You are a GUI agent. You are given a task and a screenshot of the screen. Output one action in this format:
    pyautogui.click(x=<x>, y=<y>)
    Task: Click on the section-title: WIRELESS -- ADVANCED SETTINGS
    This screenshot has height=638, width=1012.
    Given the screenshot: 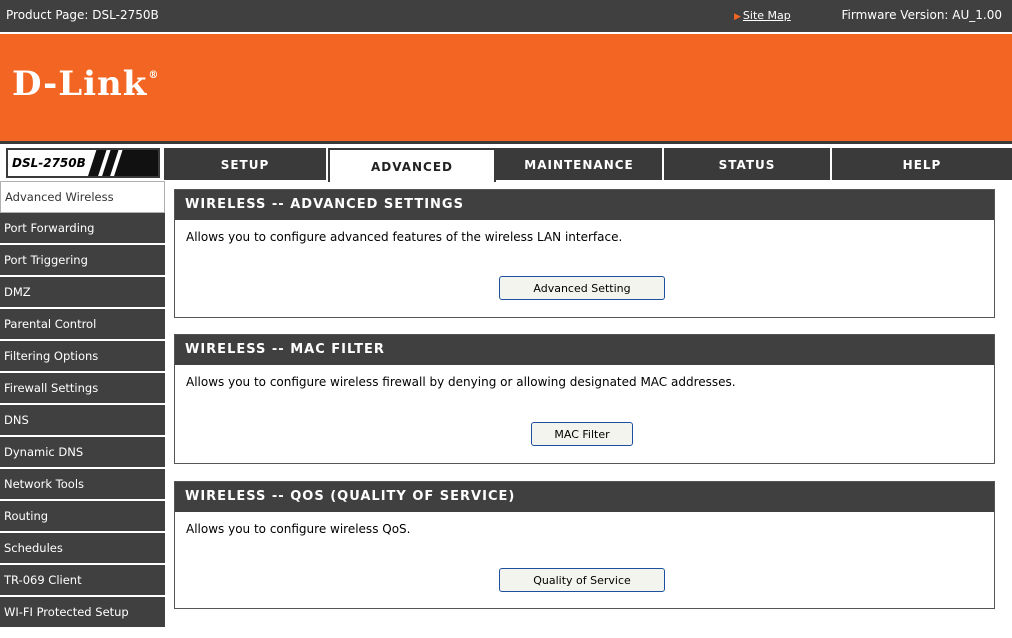 What is the action you would take?
    pyautogui.click(x=584, y=205)
    